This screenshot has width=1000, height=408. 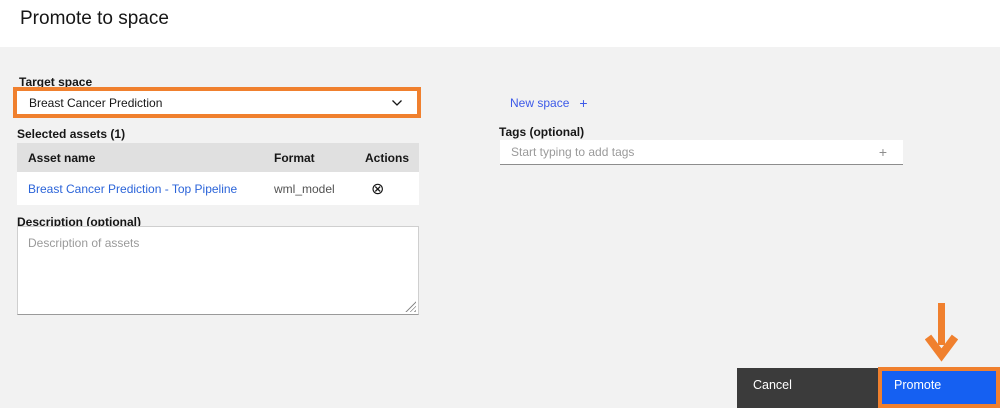 What do you see at coordinates (62, 157) in the screenshot?
I see `column-header-asset-name: Asset name` at bounding box center [62, 157].